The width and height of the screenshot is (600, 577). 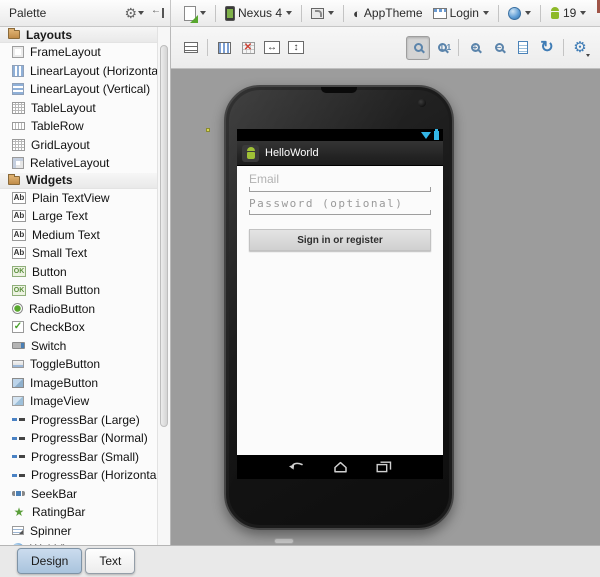 What do you see at coordinates (393, 13) in the screenshot?
I see `theme-label: AppTheme` at bounding box center [393, 13].